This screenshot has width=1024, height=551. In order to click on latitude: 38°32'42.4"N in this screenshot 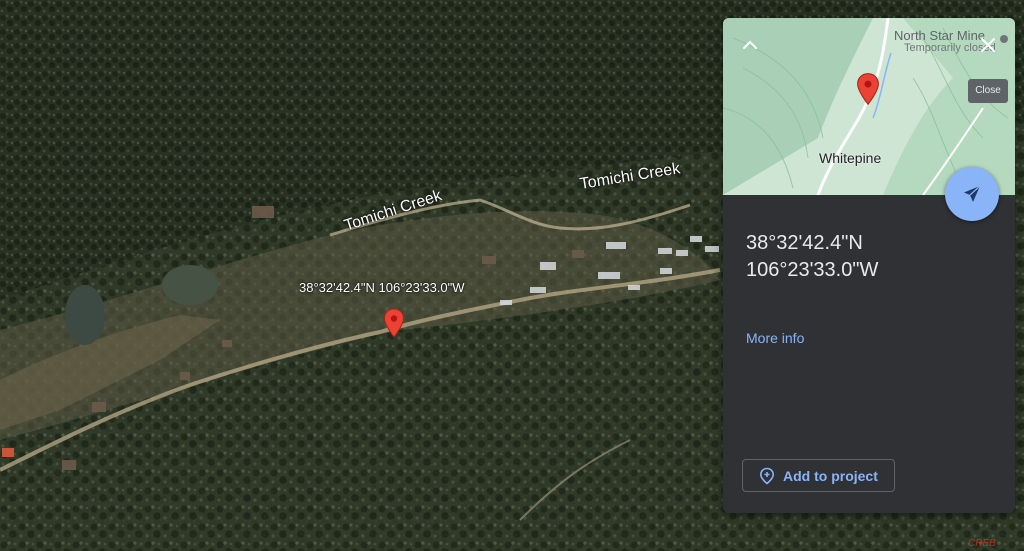, I will do `click(804, 243)`.